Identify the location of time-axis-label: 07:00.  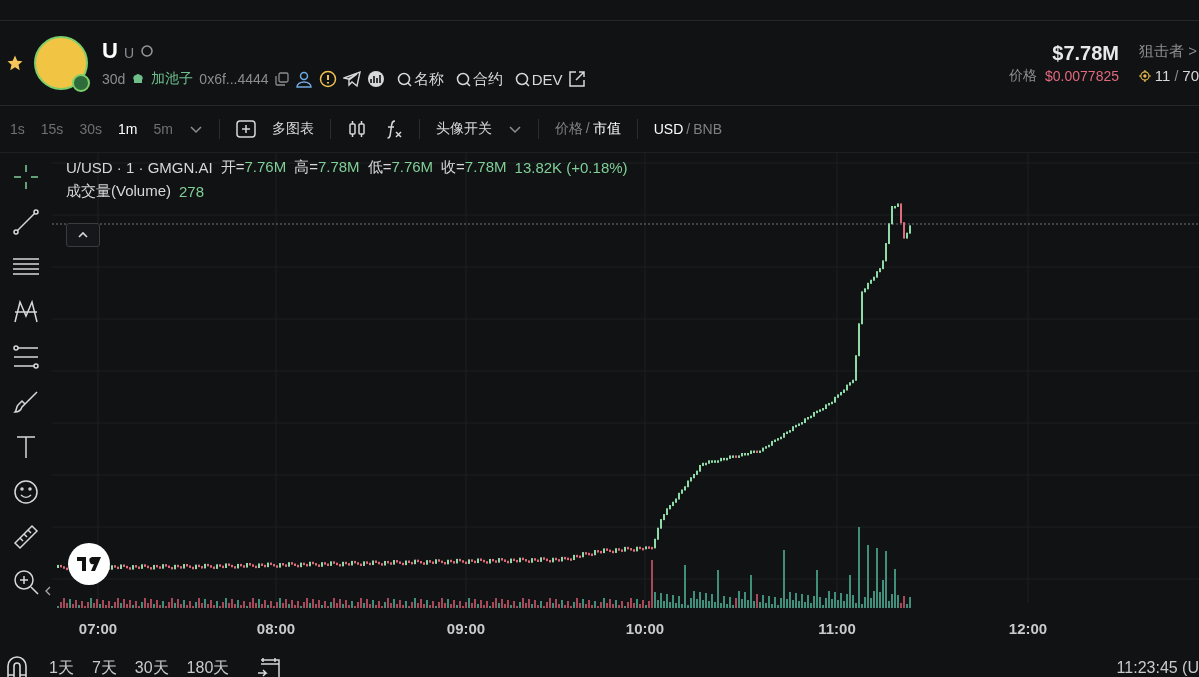
(98, 628).